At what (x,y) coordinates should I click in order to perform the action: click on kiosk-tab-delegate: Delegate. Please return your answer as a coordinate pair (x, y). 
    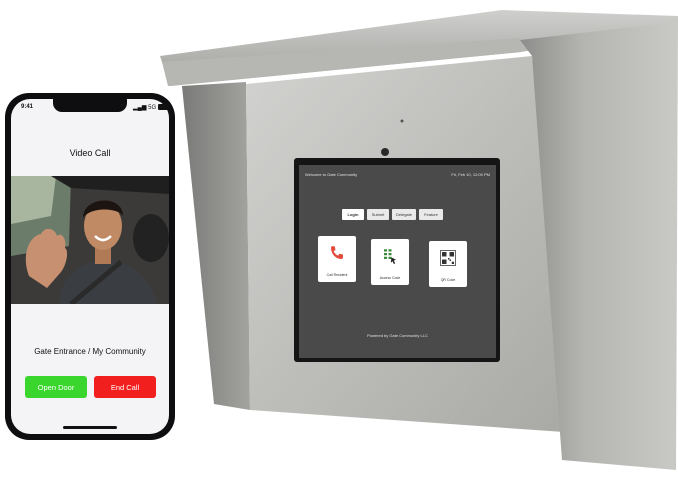
    Looking at the image, I should click on (404, 214).